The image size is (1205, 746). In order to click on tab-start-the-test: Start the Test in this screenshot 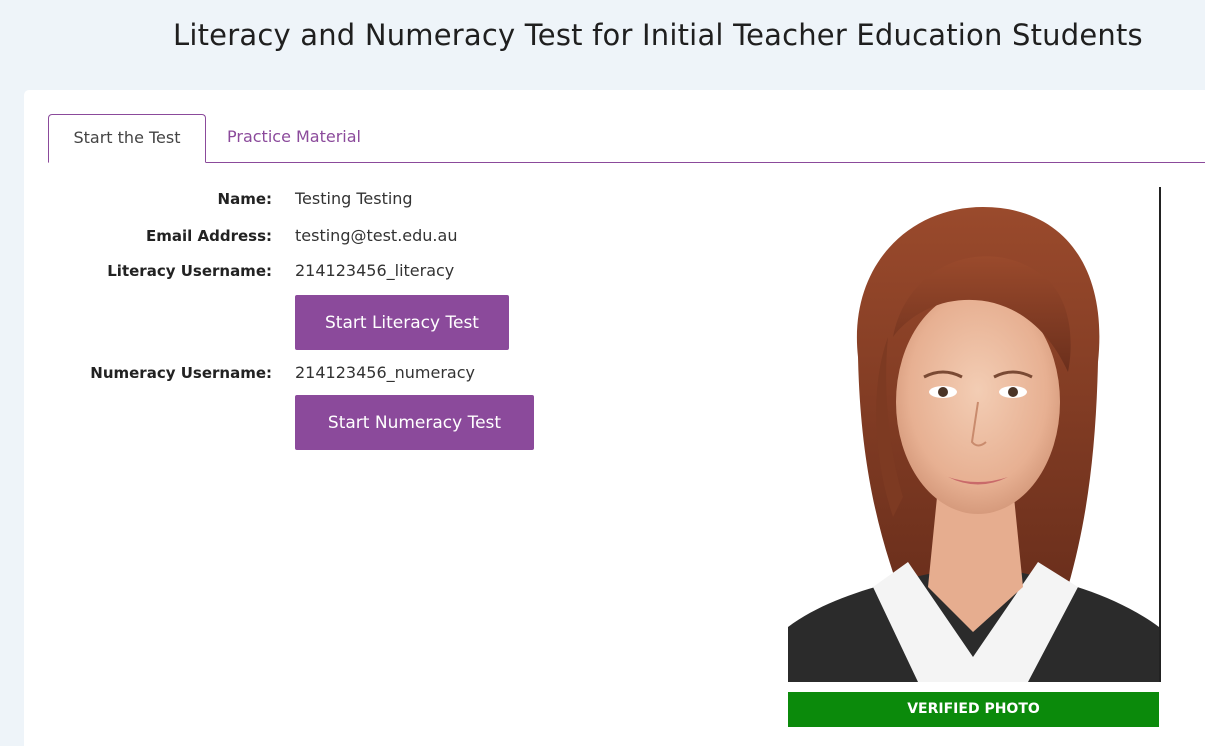, I will do `click(127, 138)`.